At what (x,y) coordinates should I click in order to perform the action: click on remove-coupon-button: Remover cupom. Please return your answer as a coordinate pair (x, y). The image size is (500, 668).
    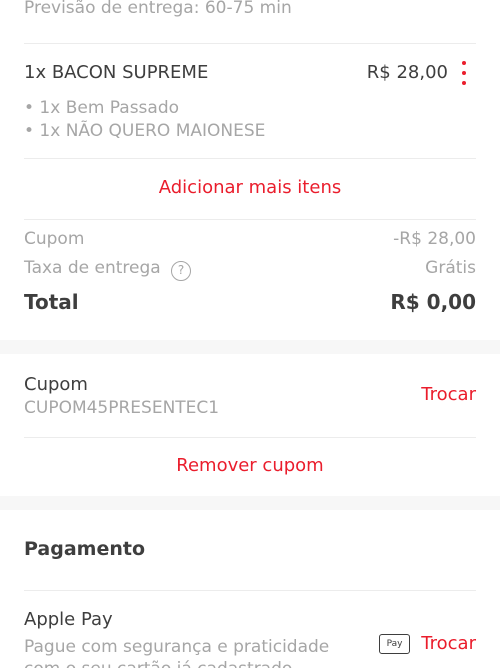
    Looking at the image, I should click on (250, 465).